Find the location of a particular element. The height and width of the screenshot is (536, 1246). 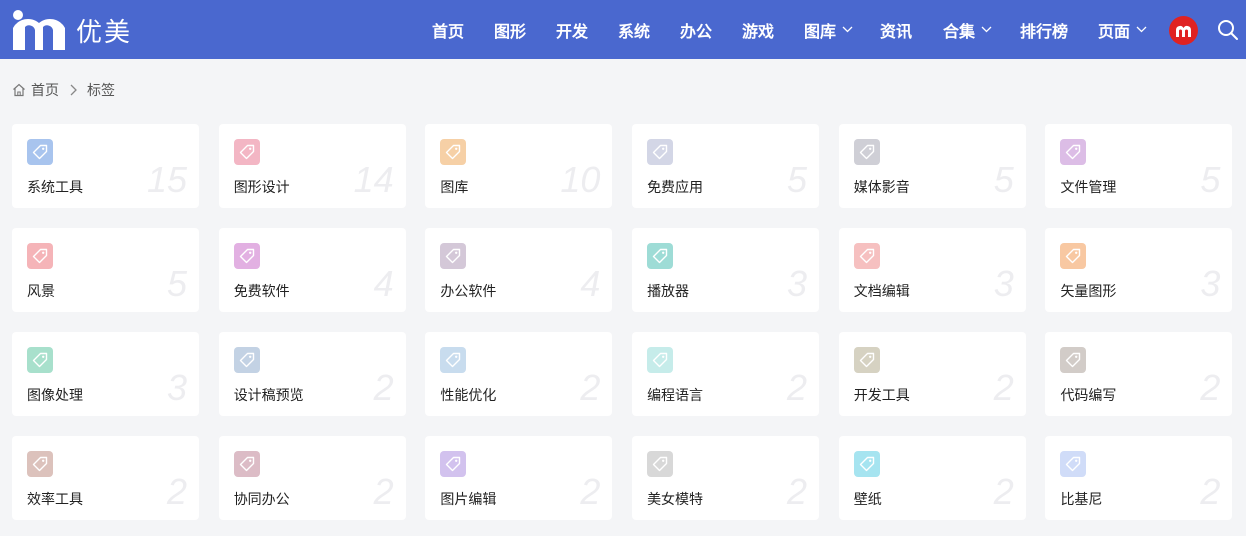

nav-item: 图库 is located at coordinates (828, 29).